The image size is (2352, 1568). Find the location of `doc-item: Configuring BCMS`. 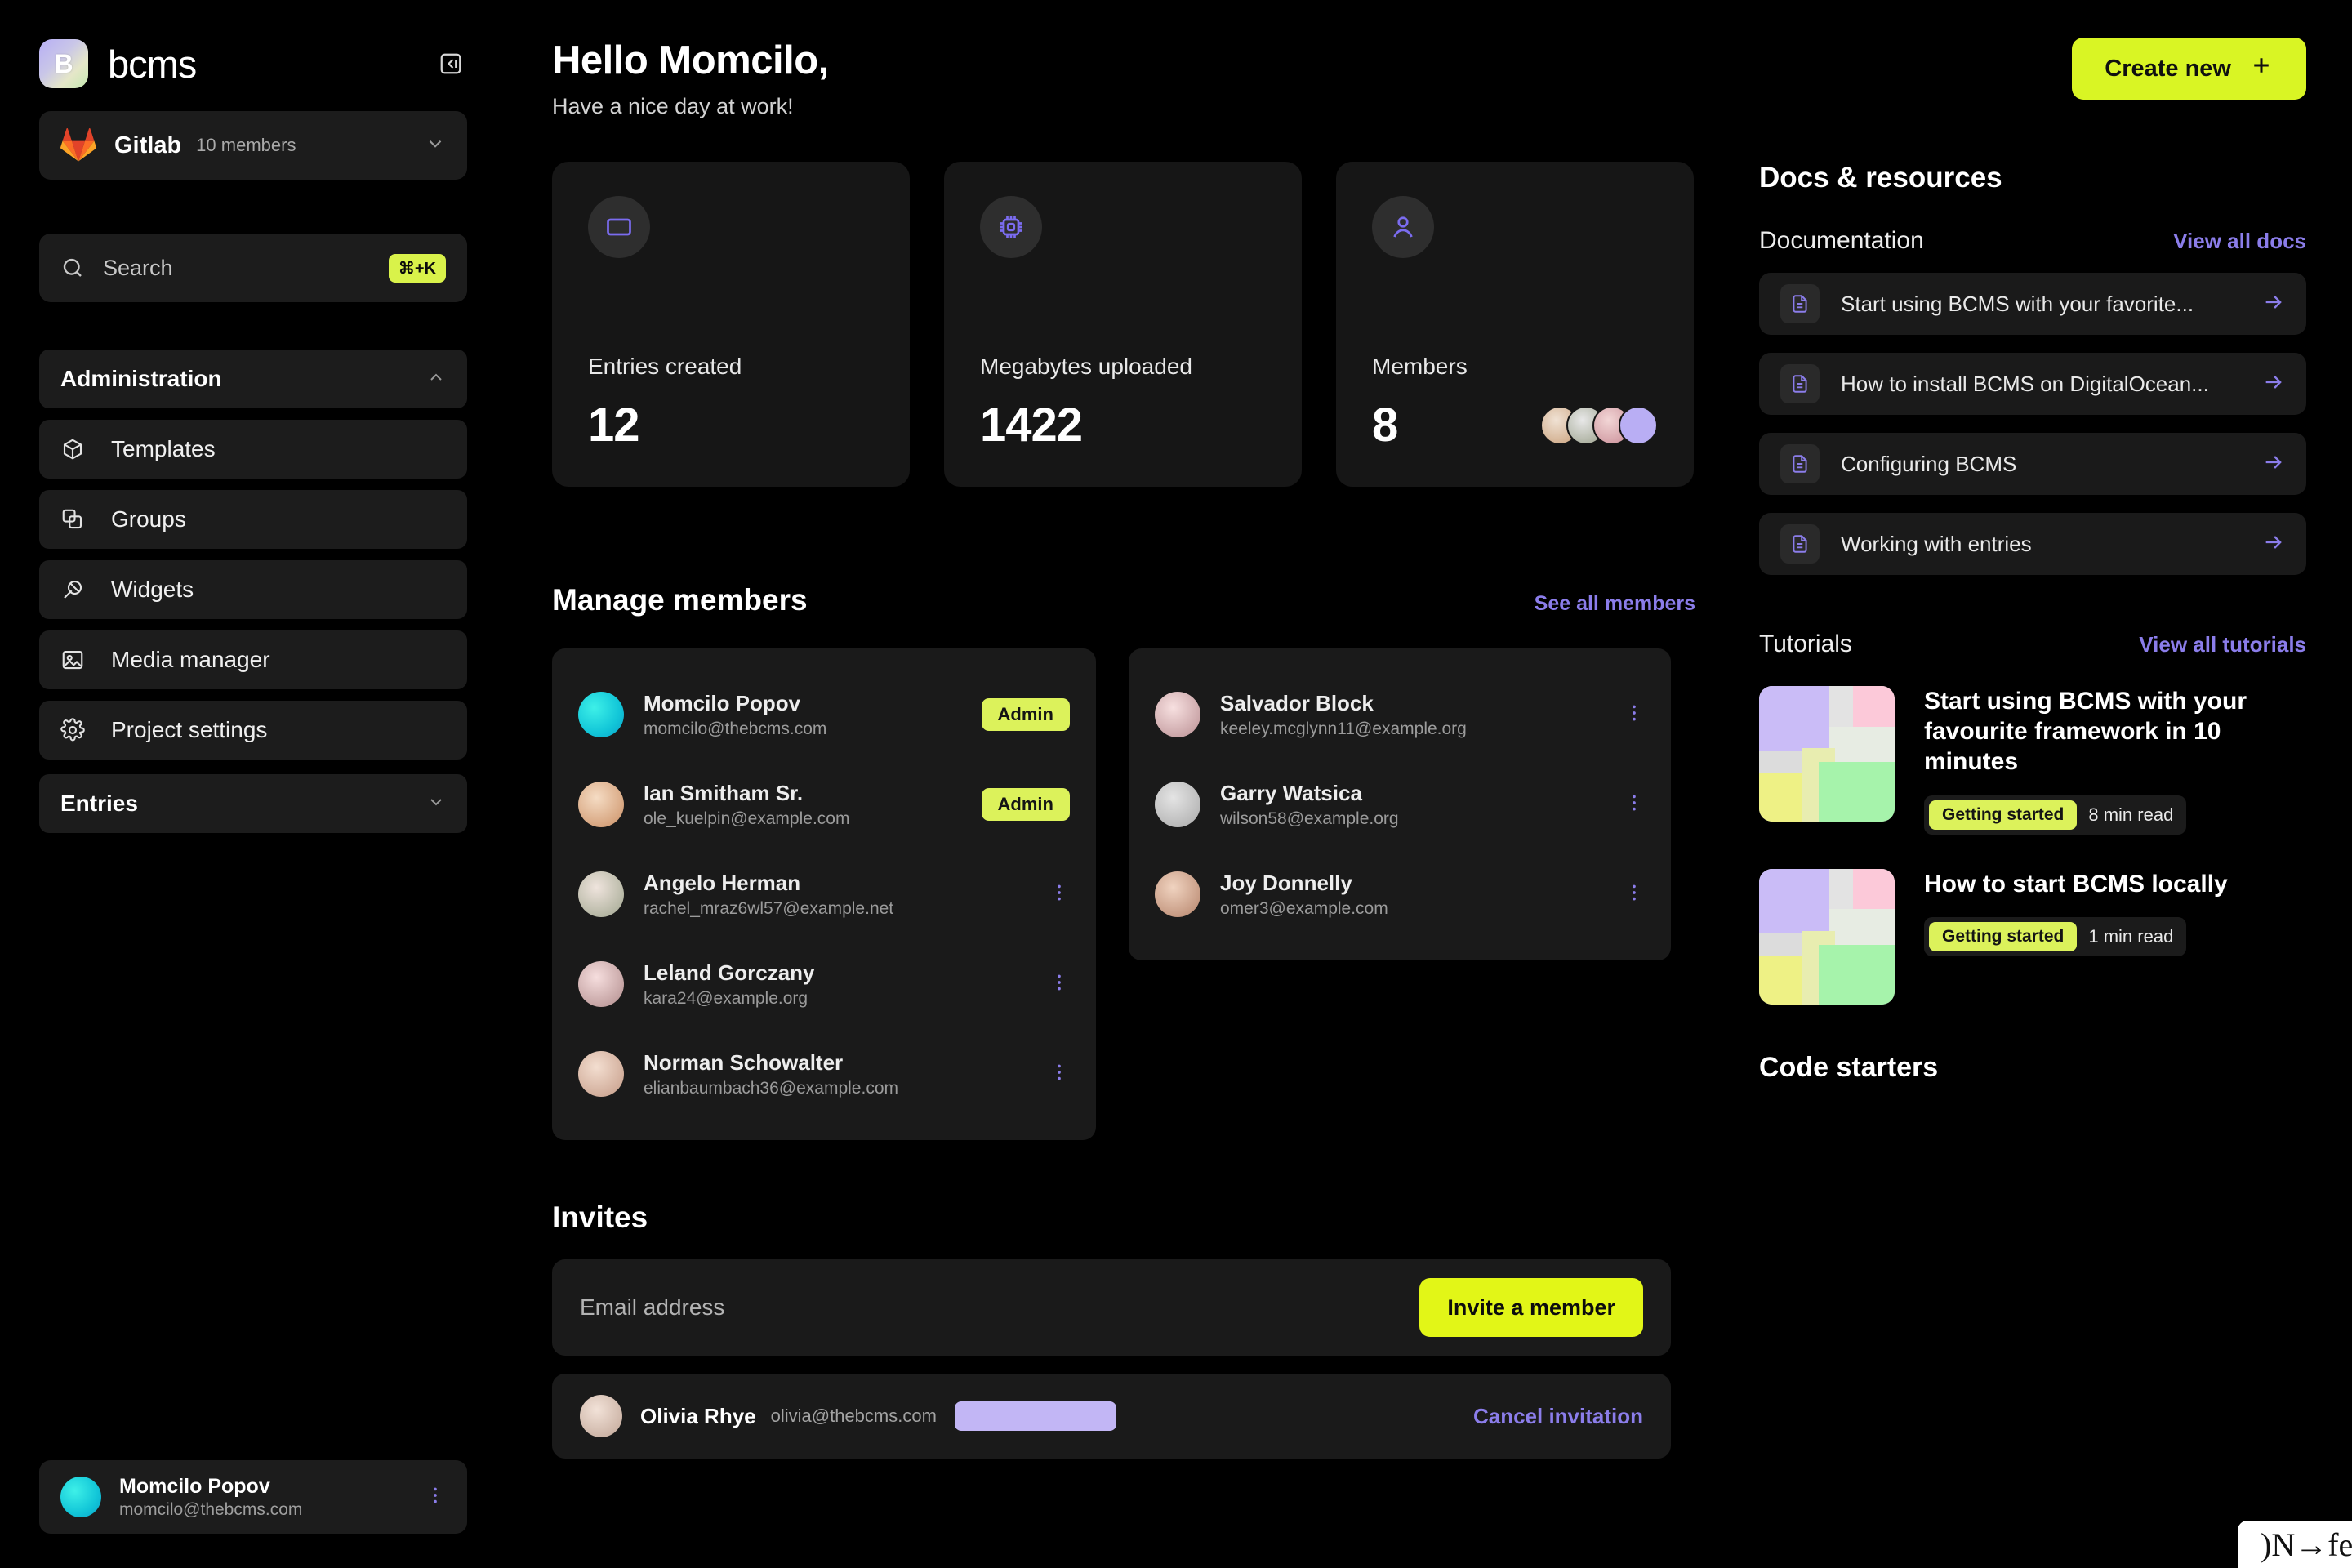

doc-item: Configuring BCMS is located at coordinates (2033, 464).